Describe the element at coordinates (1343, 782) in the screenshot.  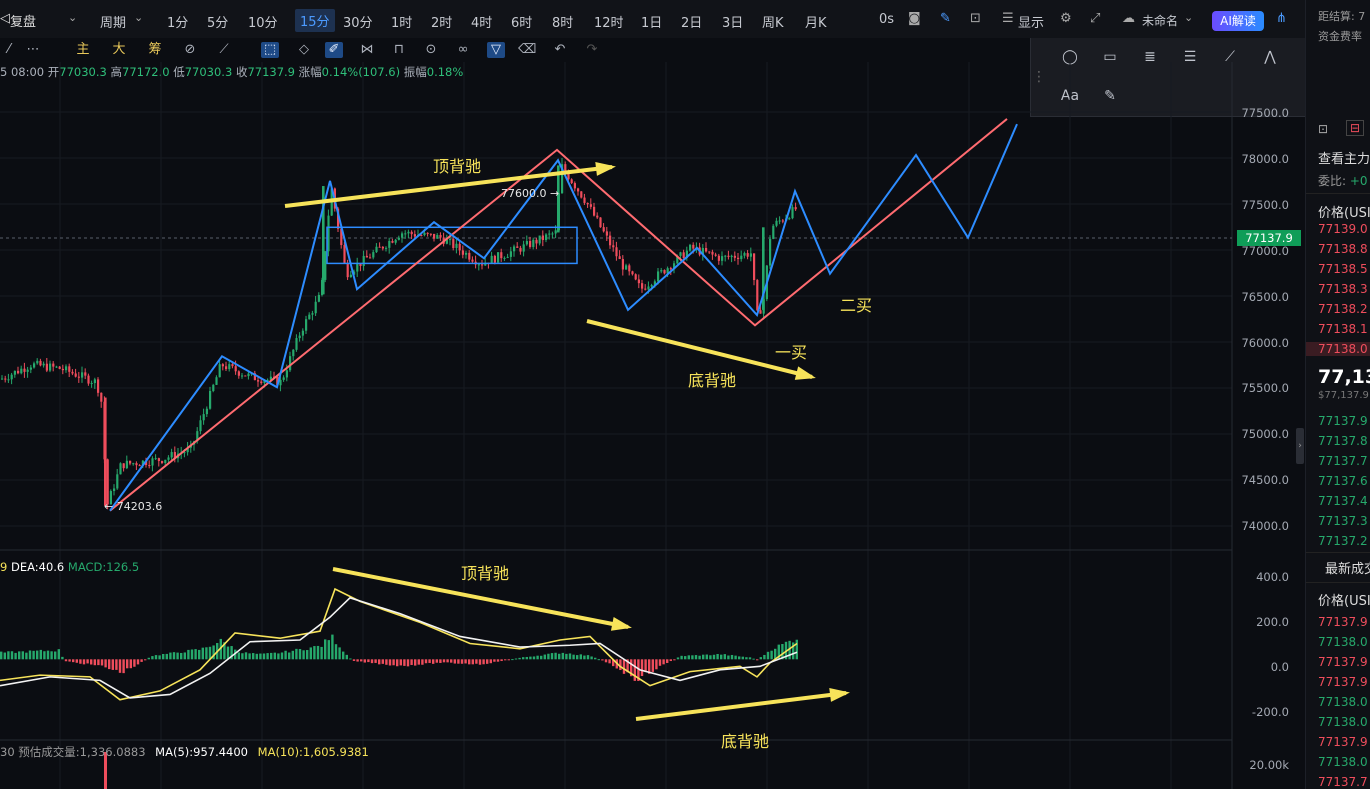
I see `trades-row: 77137.7` at that location.